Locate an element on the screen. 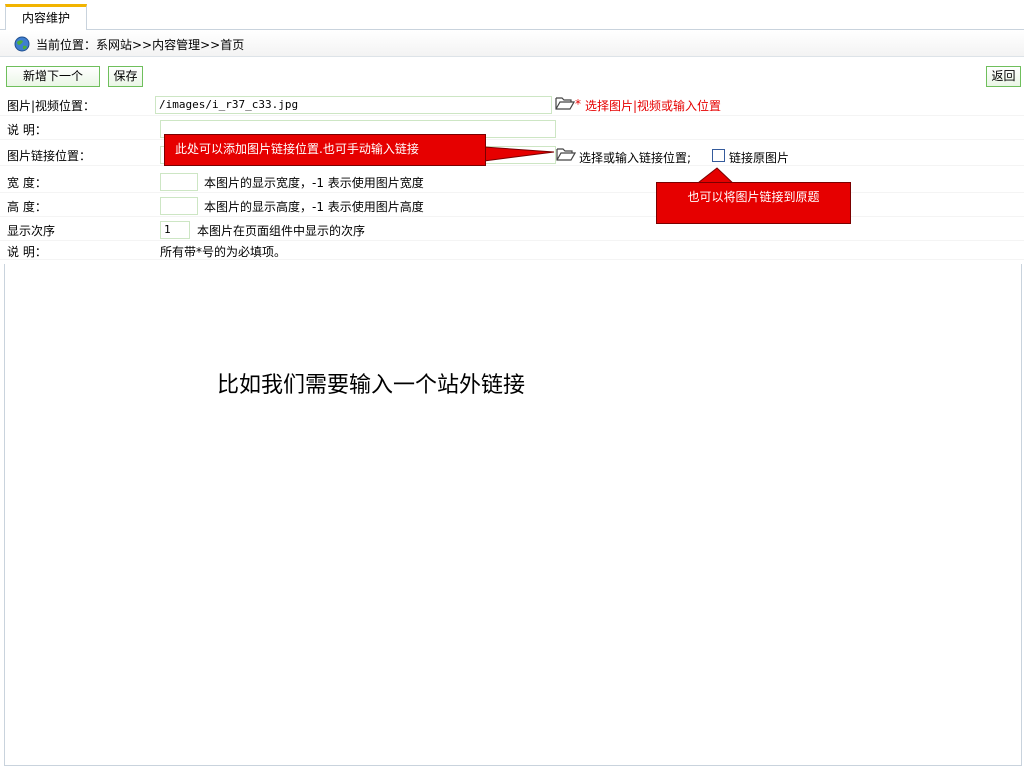  note-row: 说 明： 所有带*号的为必填项。 is located at coordinates (512, 251).